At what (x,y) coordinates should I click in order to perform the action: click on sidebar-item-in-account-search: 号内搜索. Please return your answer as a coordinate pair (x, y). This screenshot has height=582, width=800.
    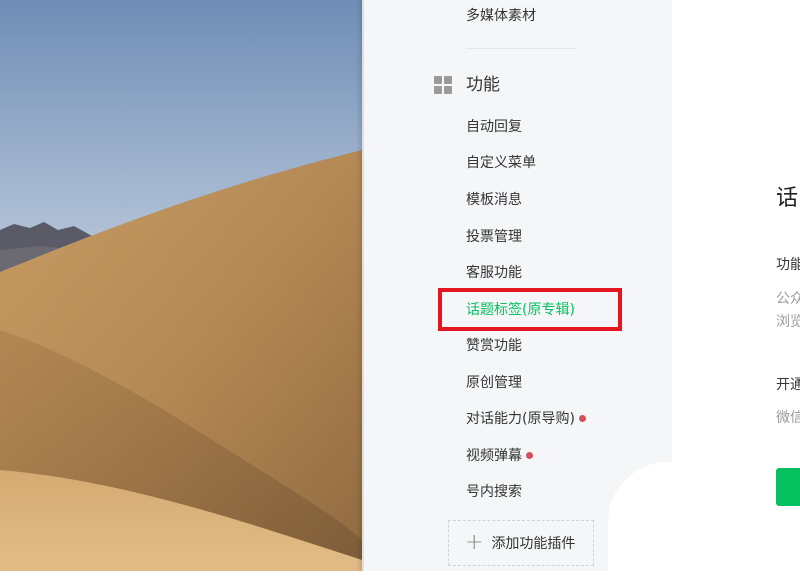
    Looking at the image, I should click on (494, 492).